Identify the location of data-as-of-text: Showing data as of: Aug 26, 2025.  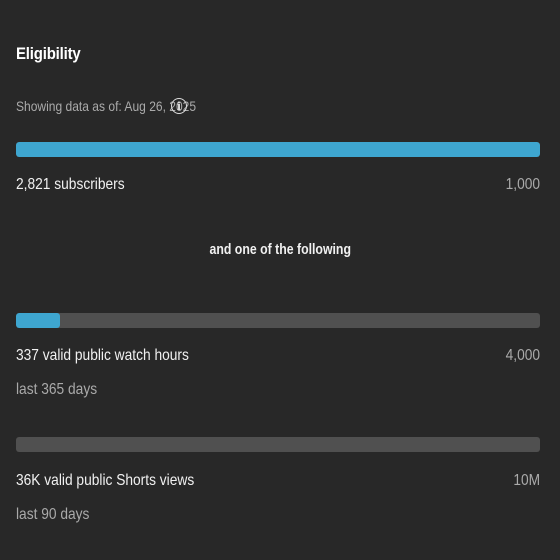
(106, 106).